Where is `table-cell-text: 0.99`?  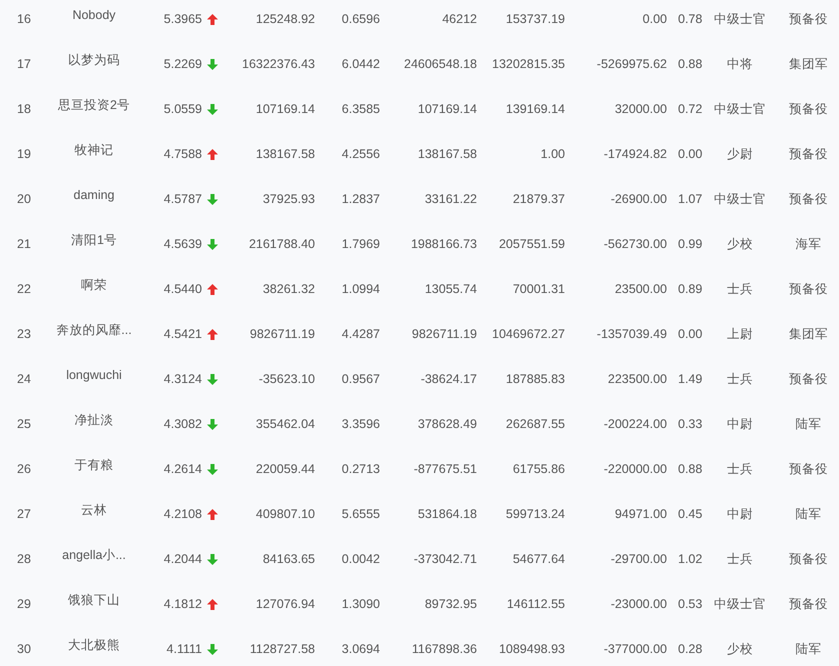 table-cell-text: 0.99 is located at coordinates (690, 245).